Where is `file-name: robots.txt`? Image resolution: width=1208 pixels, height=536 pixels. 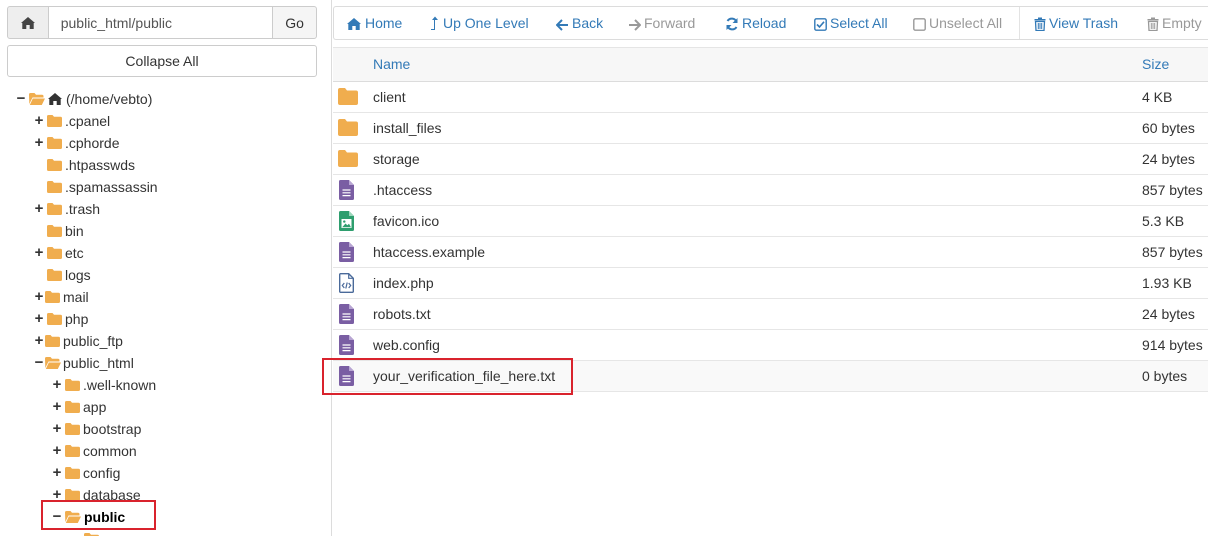
file-name: robots.txt is located at coordinates (402, 314).